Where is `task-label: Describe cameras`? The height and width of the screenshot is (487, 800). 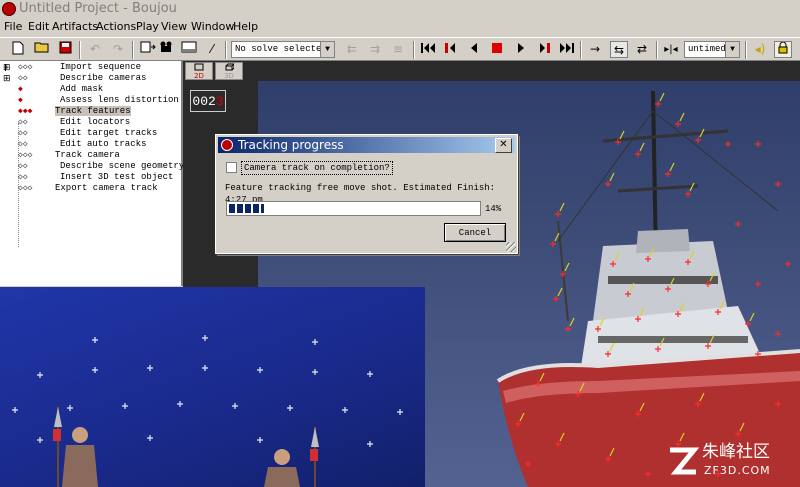
task-label: Describe cameras is located at coordinates (103, 78).